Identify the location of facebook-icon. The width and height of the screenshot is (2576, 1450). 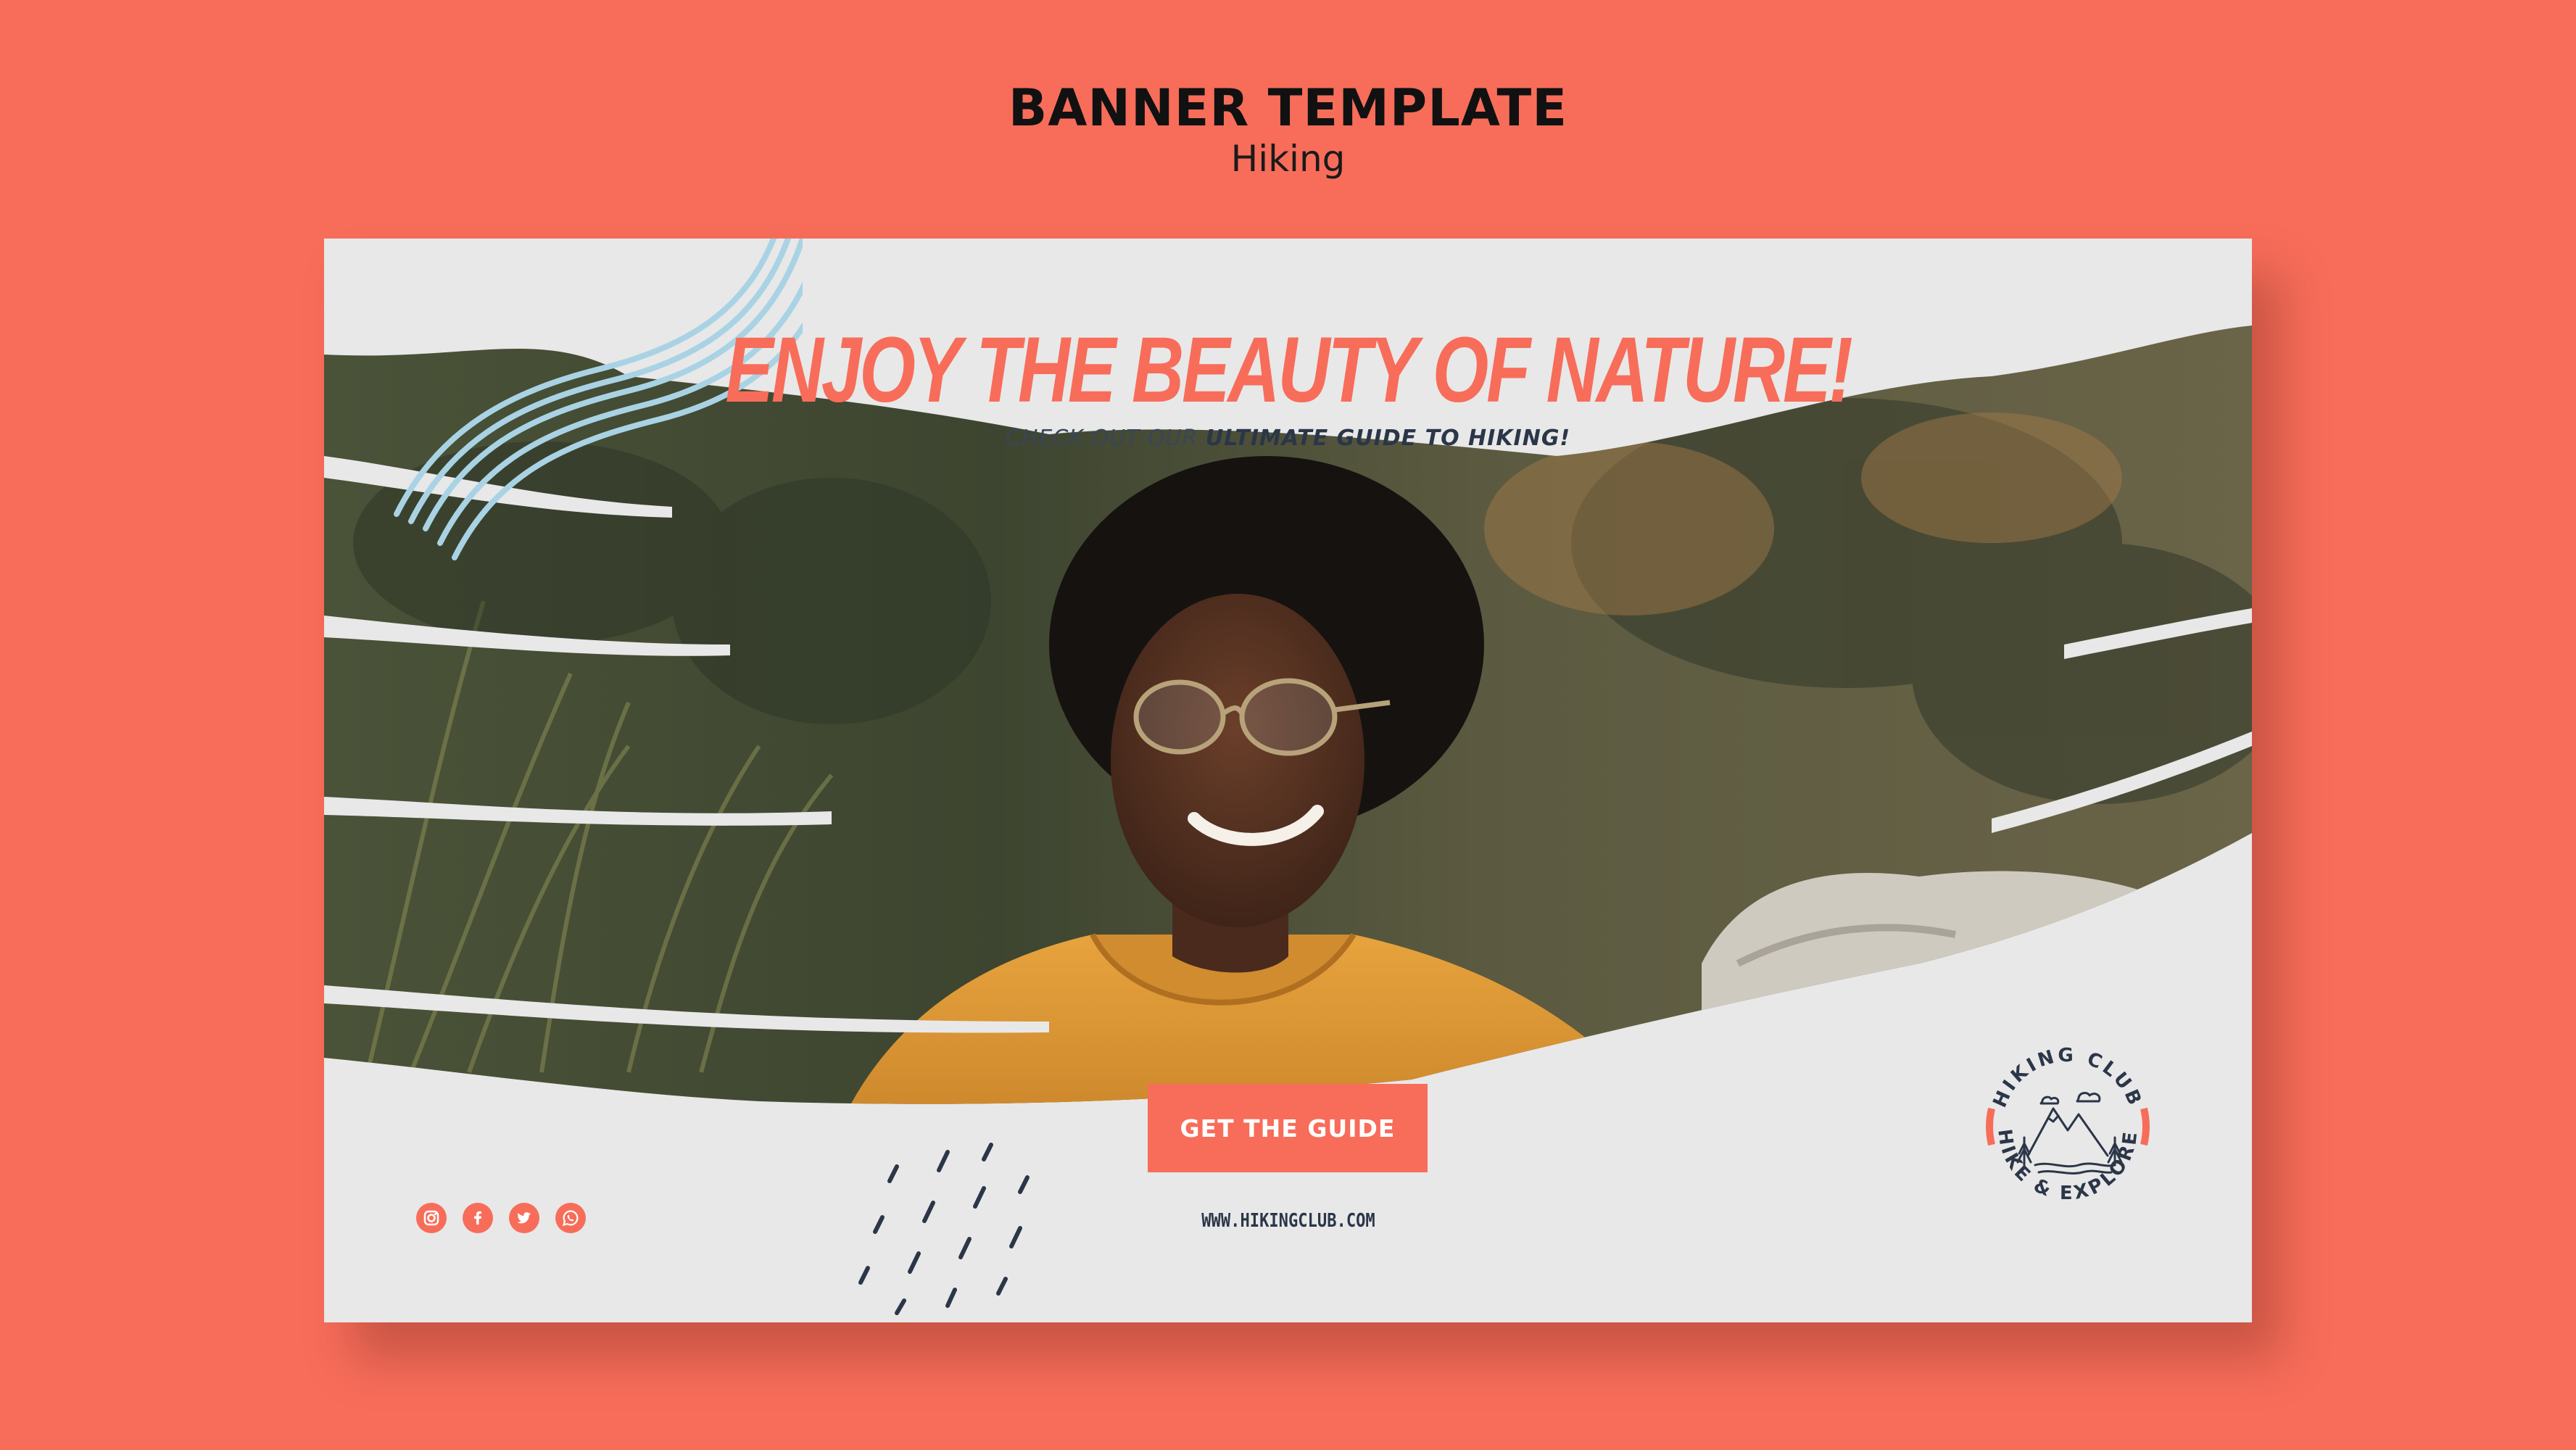
(478, 1218).